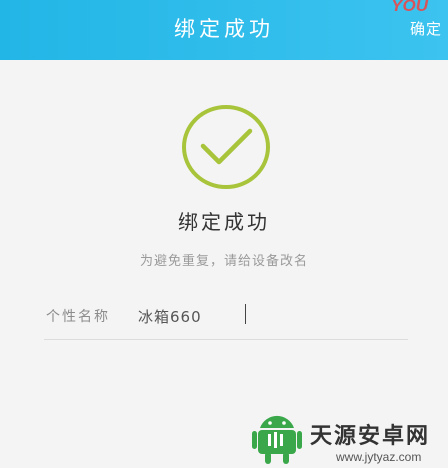 The height and width of the screenshot is (468, 448). What do you see at coordinates (268, 316) in the screenshot?
I see `device-name-input` at bounding box center [268, 316].